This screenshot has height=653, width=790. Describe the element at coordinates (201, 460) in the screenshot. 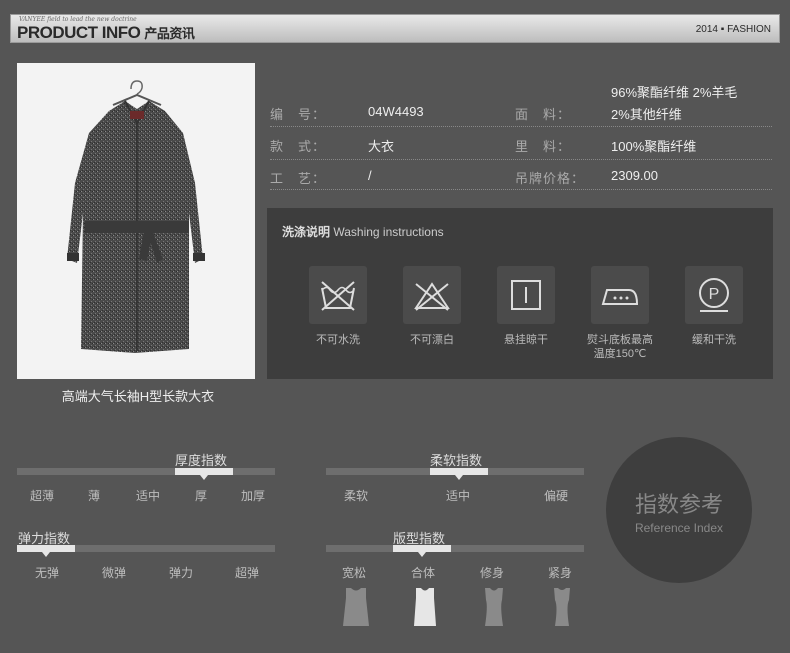

I see `thickness-title: 厚度指数` at that location.